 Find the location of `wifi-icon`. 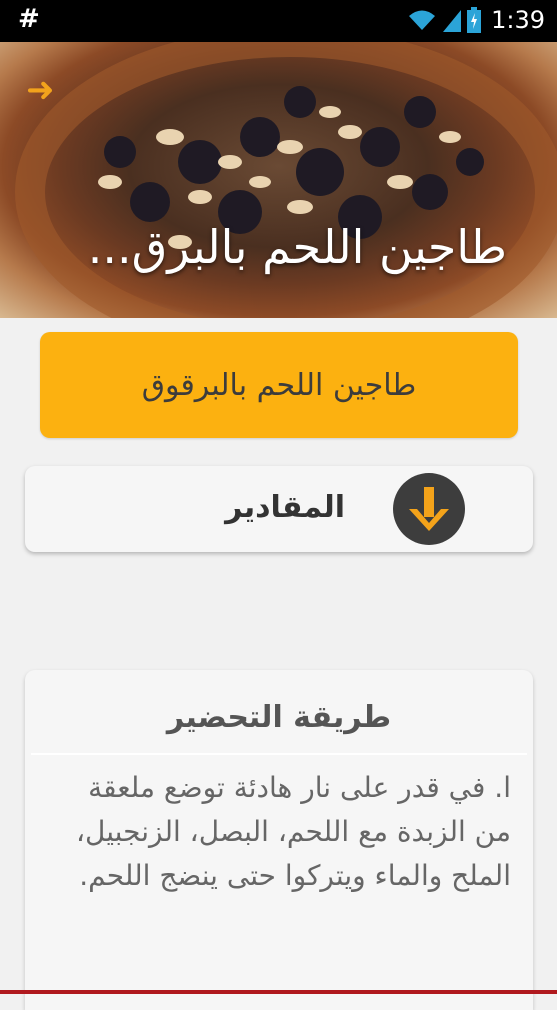

wifi-icon is located at coordinates (422, 20).